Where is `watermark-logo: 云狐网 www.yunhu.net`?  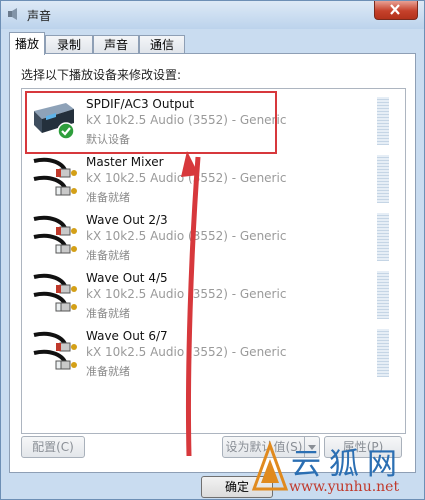 watermark-logo: 云狐网 www.yunhu.net is located at coordinates (336, 469).